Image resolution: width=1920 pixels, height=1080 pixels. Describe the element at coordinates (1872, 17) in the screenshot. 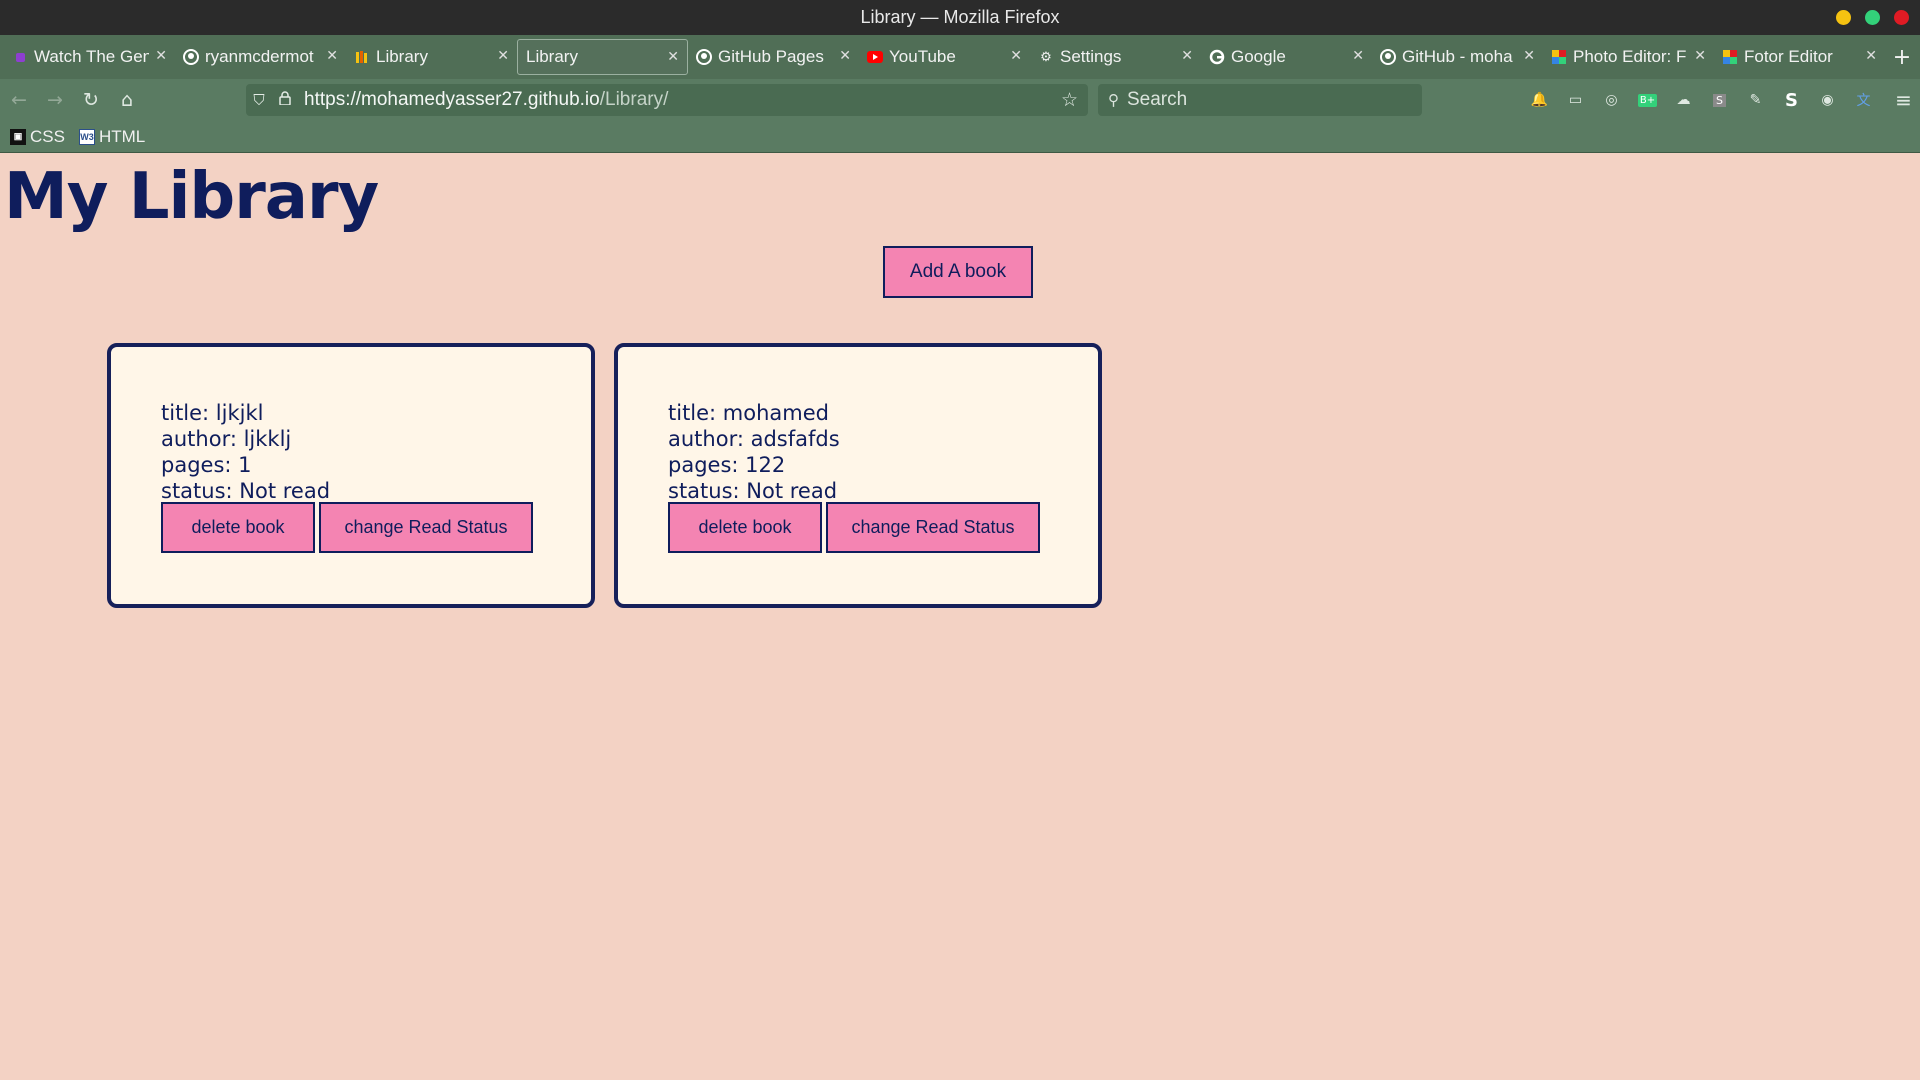

I see `maximize-button` at that location.